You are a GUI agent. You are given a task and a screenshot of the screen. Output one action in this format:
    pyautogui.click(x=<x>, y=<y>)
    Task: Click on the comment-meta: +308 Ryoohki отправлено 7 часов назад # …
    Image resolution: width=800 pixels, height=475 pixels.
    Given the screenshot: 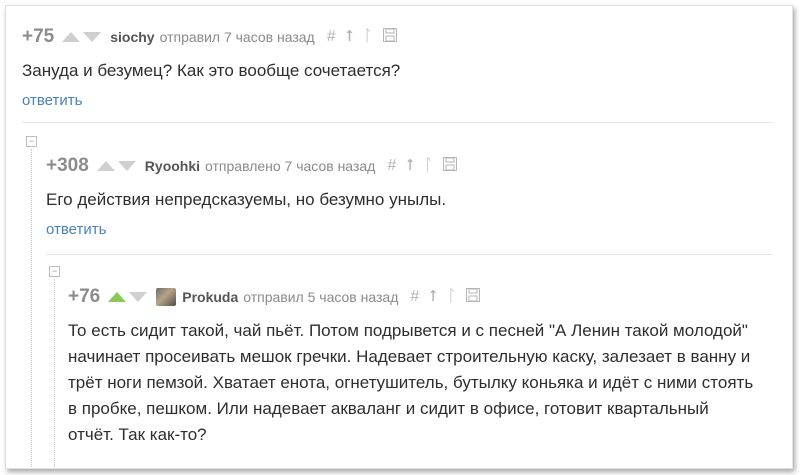 What is the action you would take?
    pyautogui.click(x=411, y=166)
    